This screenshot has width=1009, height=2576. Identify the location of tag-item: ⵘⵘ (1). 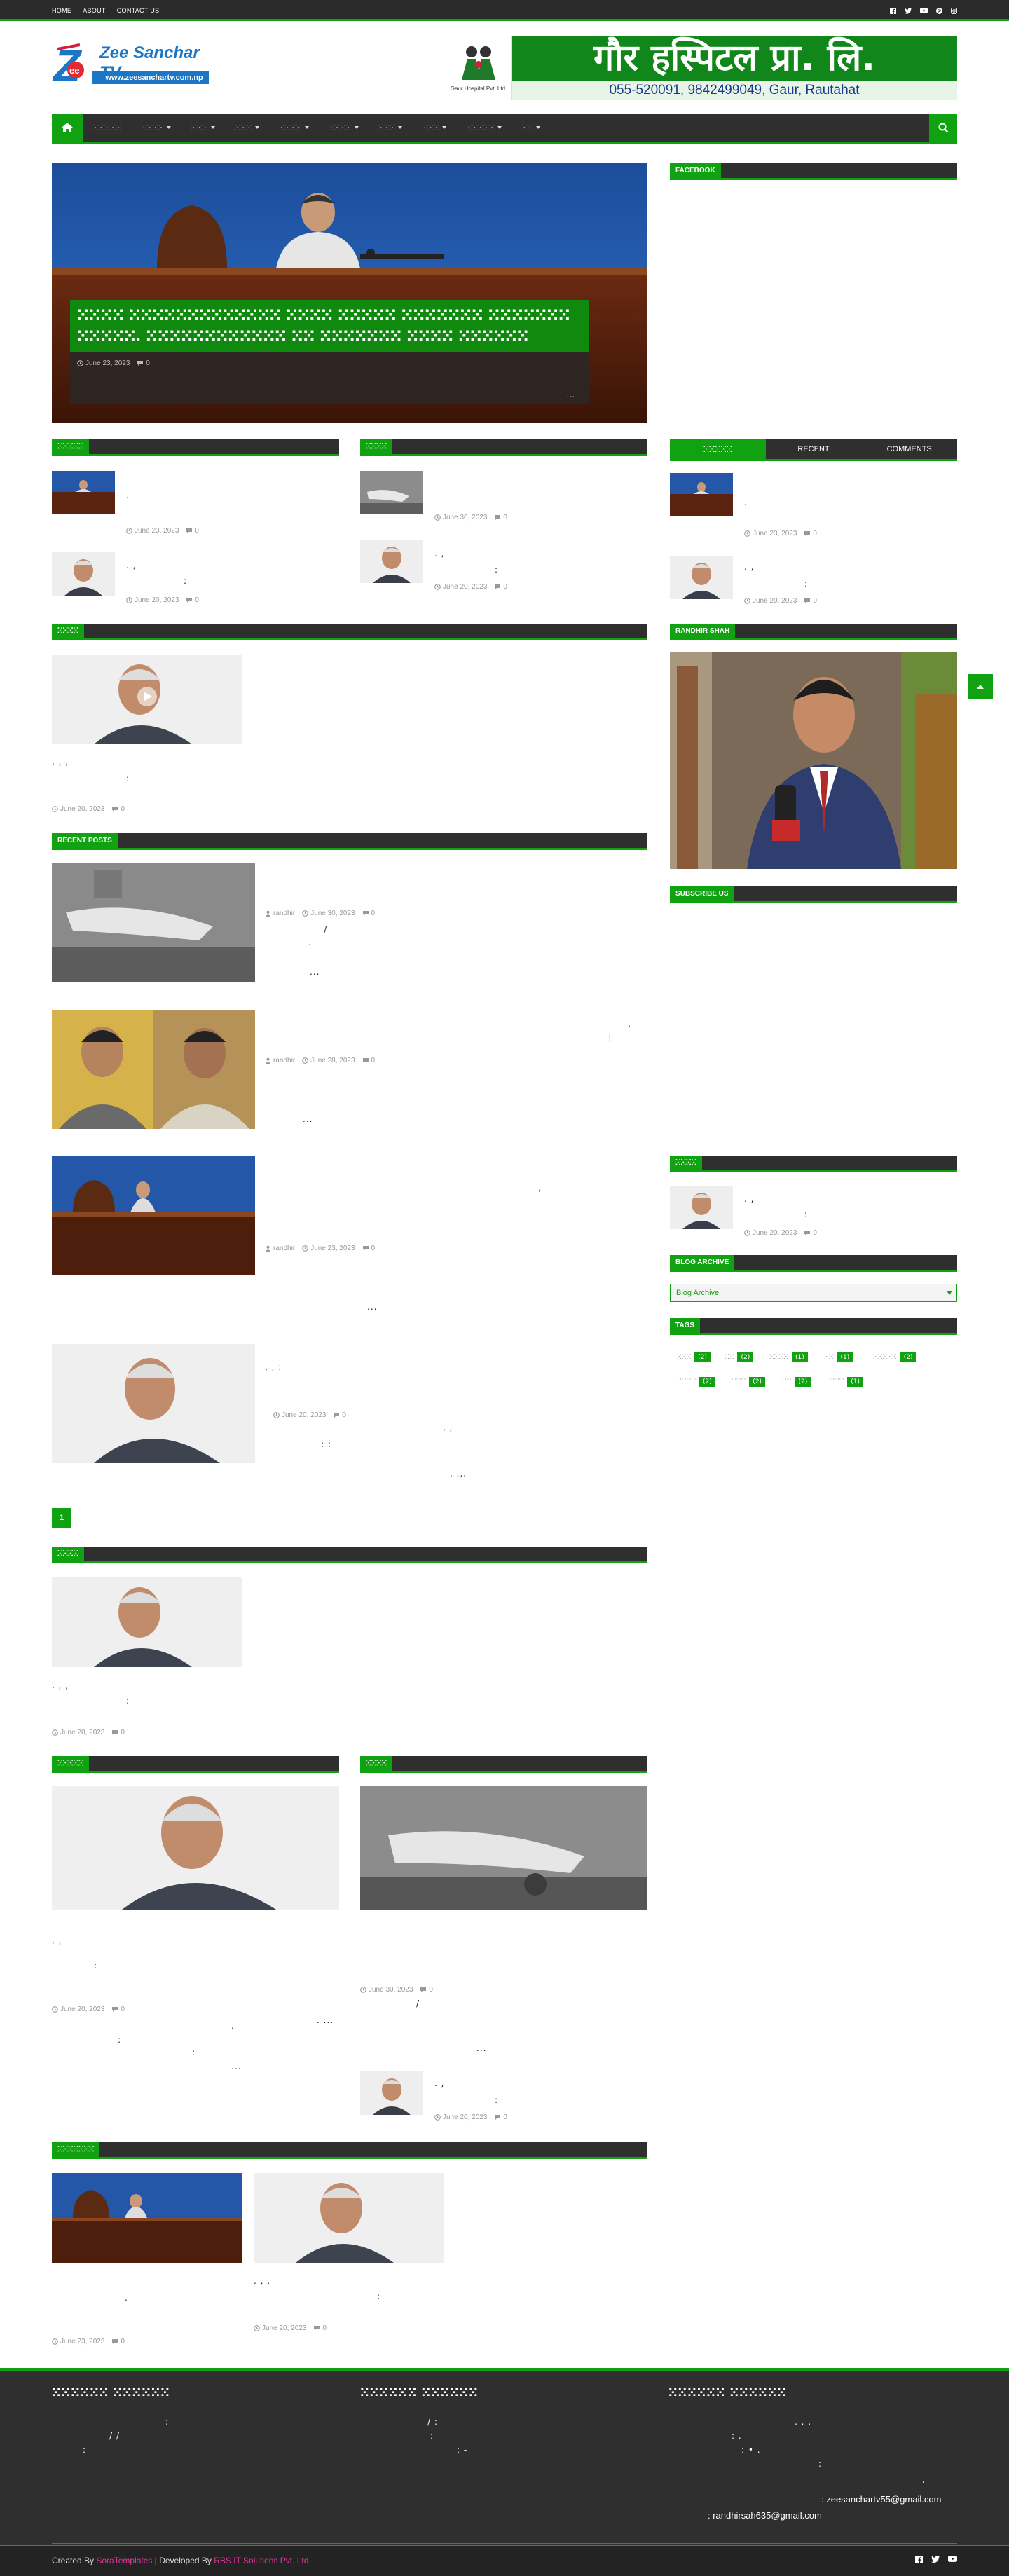
(838, 1357).